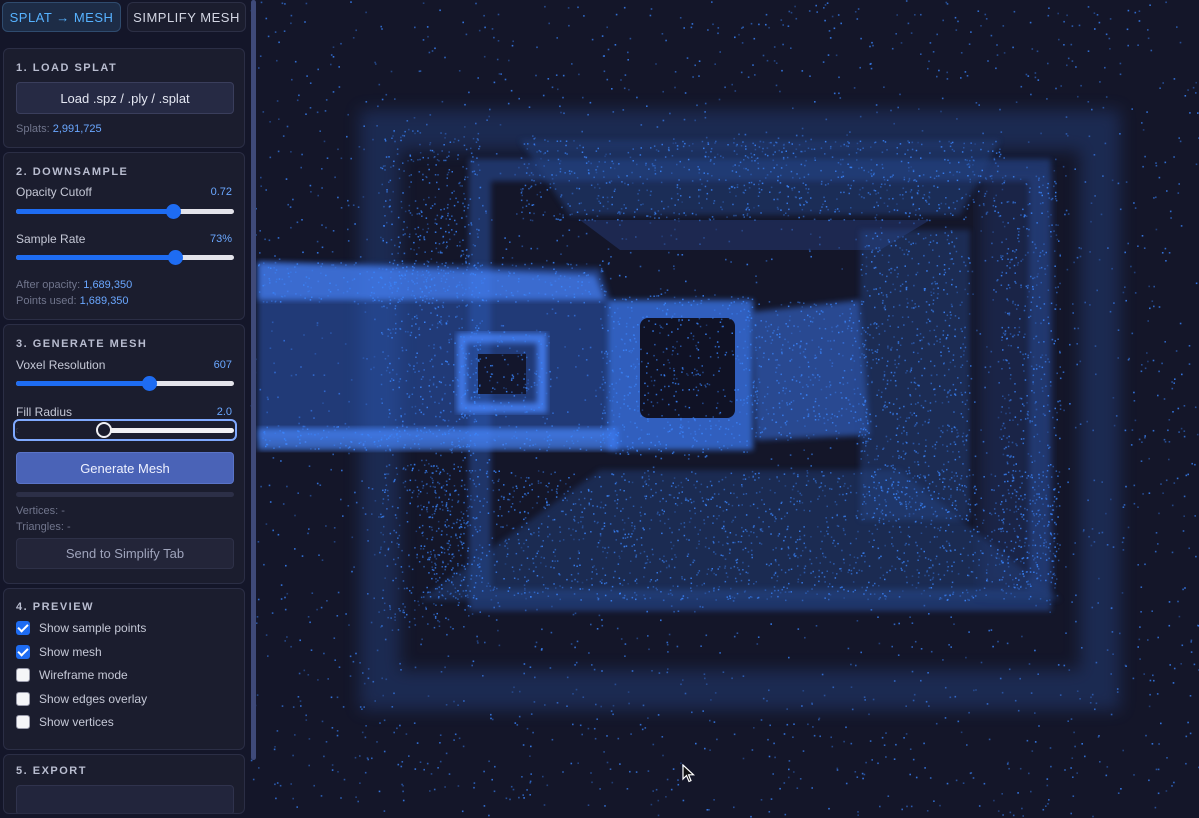 The image size is (1199, 818). I want to click on fill-radius-label: Fill Radius, so click(44, 412).